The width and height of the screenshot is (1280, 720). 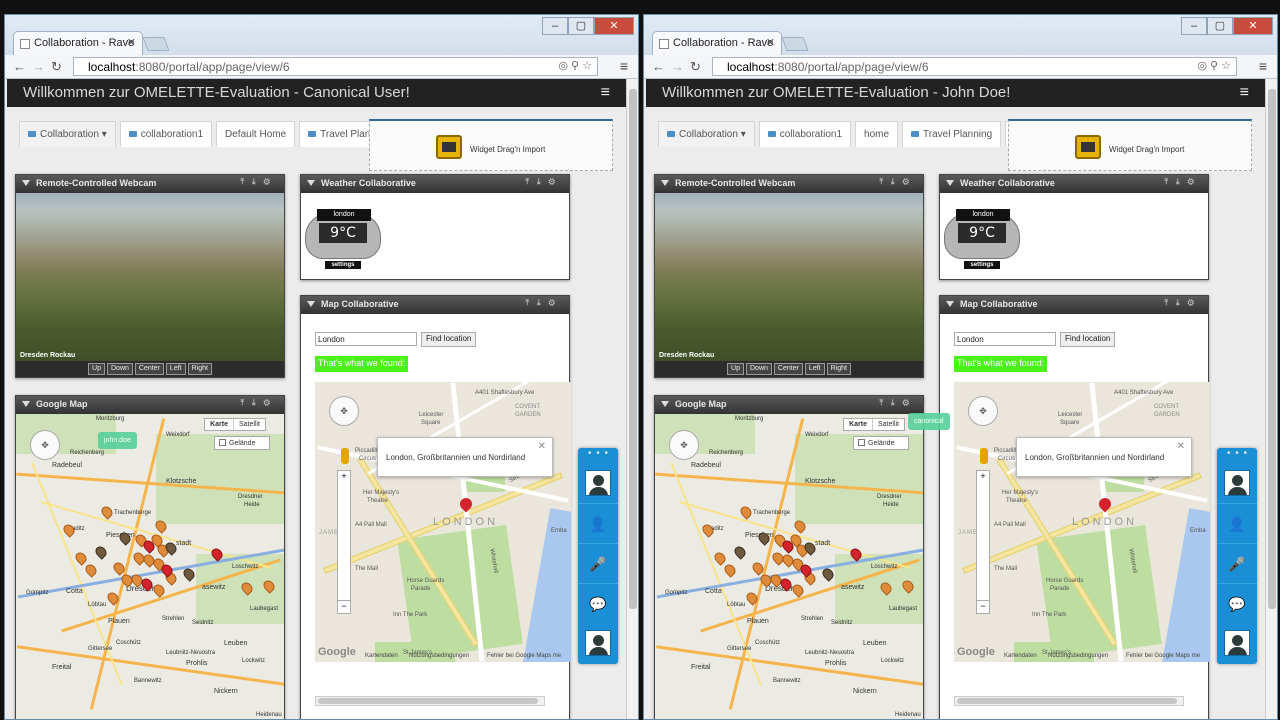 I want to click on cam-down-button: Down, so click(x=120, y=369).